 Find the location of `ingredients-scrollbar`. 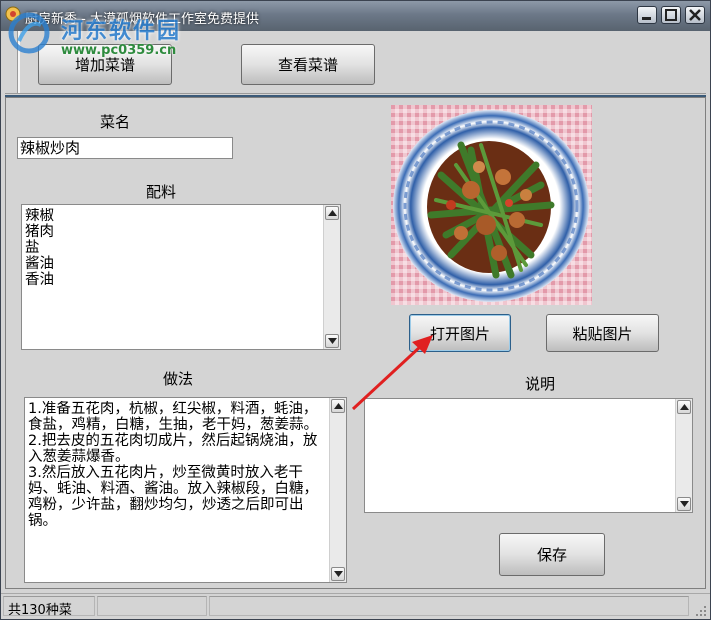

ingredients-scrollbar is located at coordinates (331, 277).